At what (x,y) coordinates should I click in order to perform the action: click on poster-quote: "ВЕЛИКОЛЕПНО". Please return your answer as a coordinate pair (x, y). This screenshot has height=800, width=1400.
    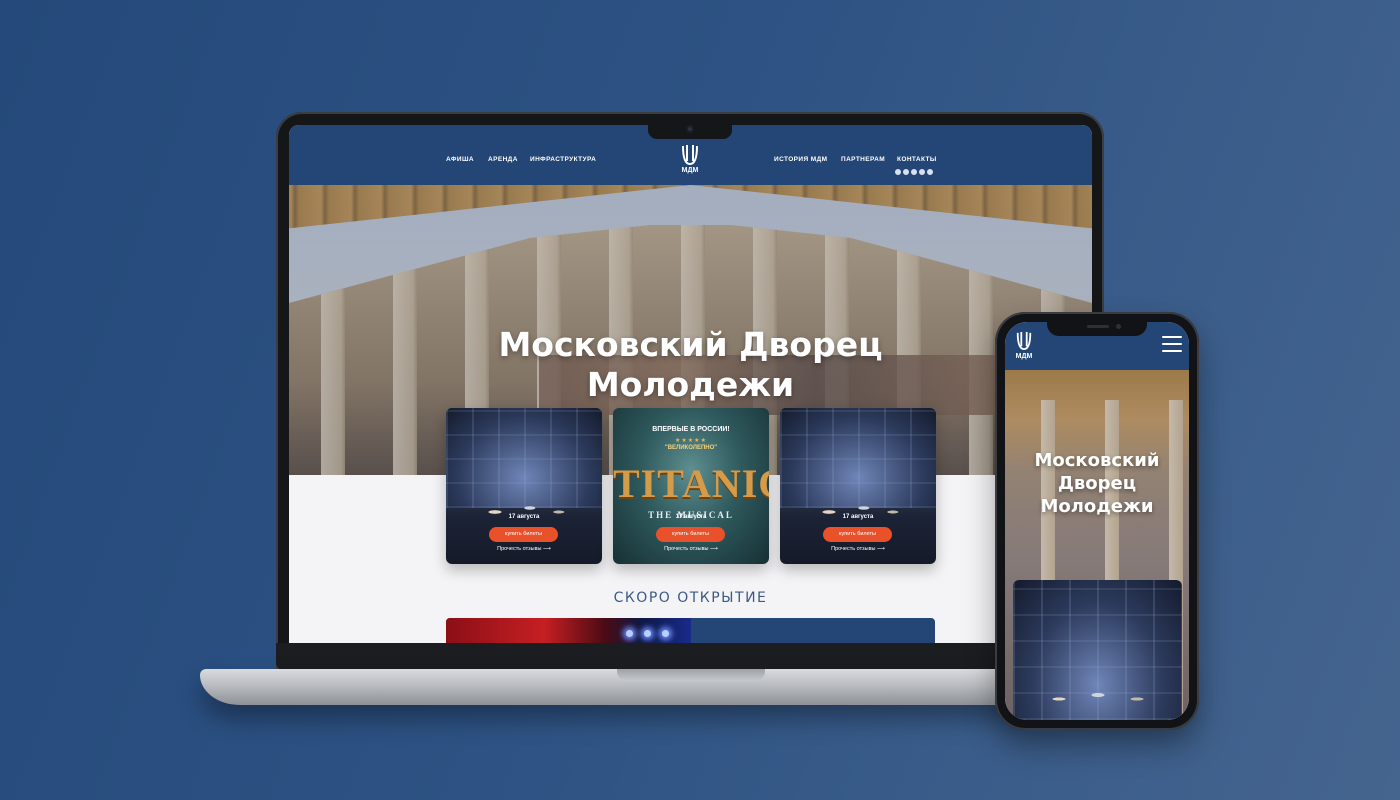
    Looking at the image, I should click on (691, 448).